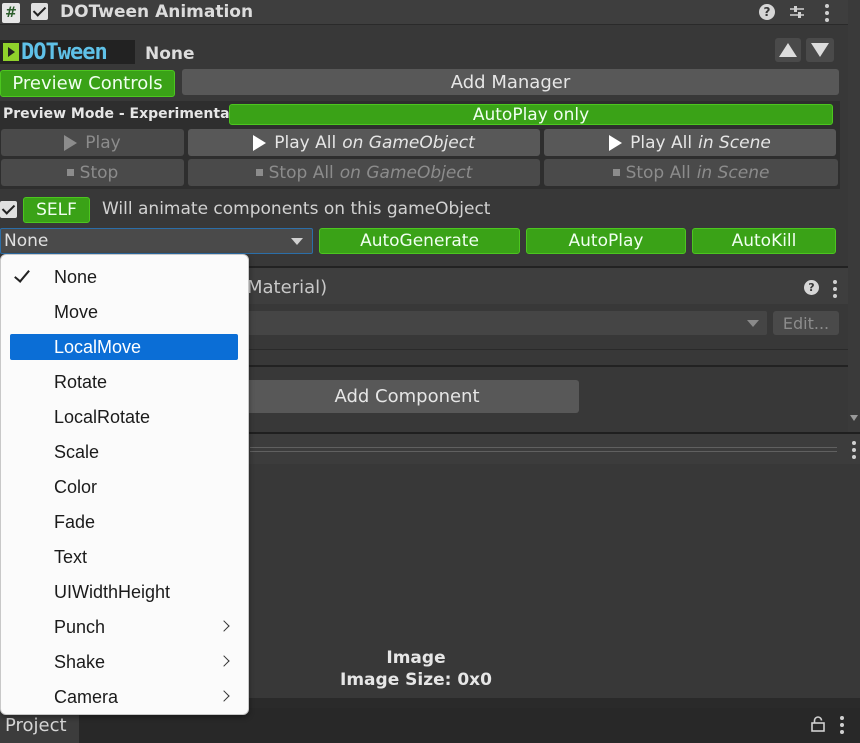 Image resolution: width=860 pixels, height=743 pixels. What do you see at coordinates (39, 11) in the screenshot?
I see `component-enabled-checkbox` at bounding box center [39, 11].